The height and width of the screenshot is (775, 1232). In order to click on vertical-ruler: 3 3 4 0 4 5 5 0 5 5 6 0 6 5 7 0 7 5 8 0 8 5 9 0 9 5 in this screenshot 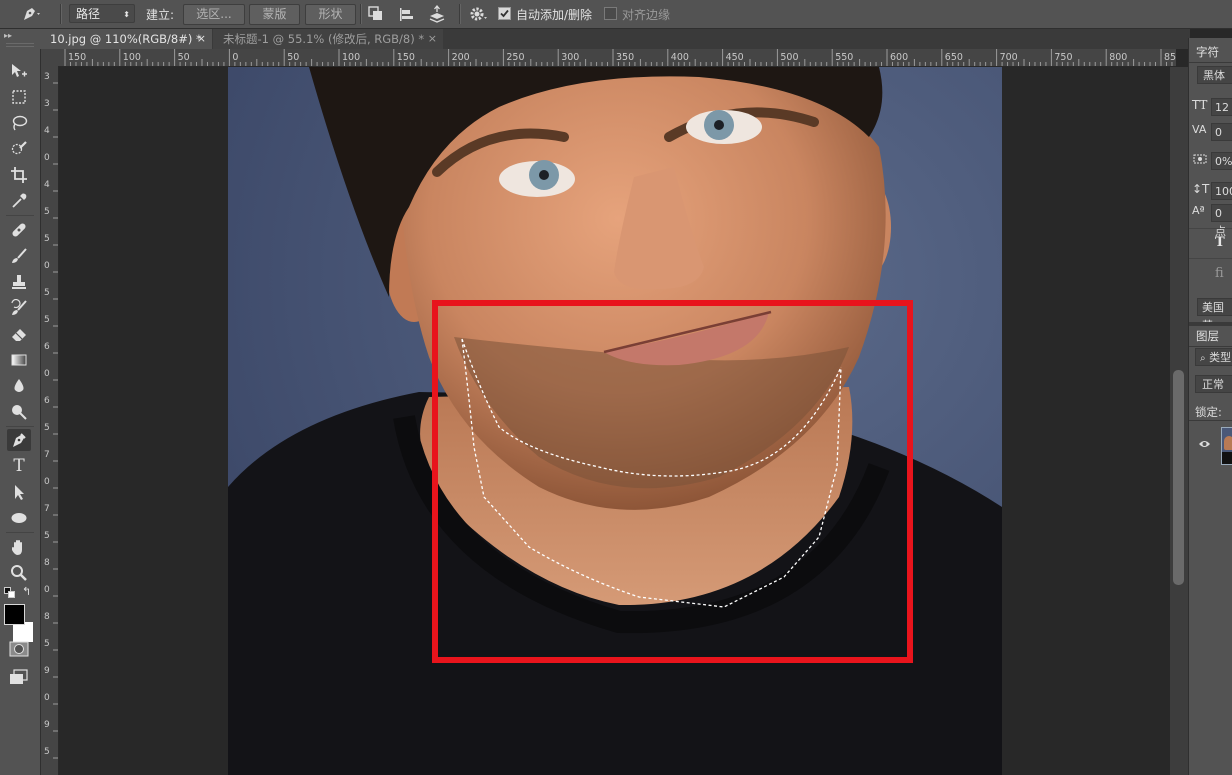, I will do `click(50, 420)`.